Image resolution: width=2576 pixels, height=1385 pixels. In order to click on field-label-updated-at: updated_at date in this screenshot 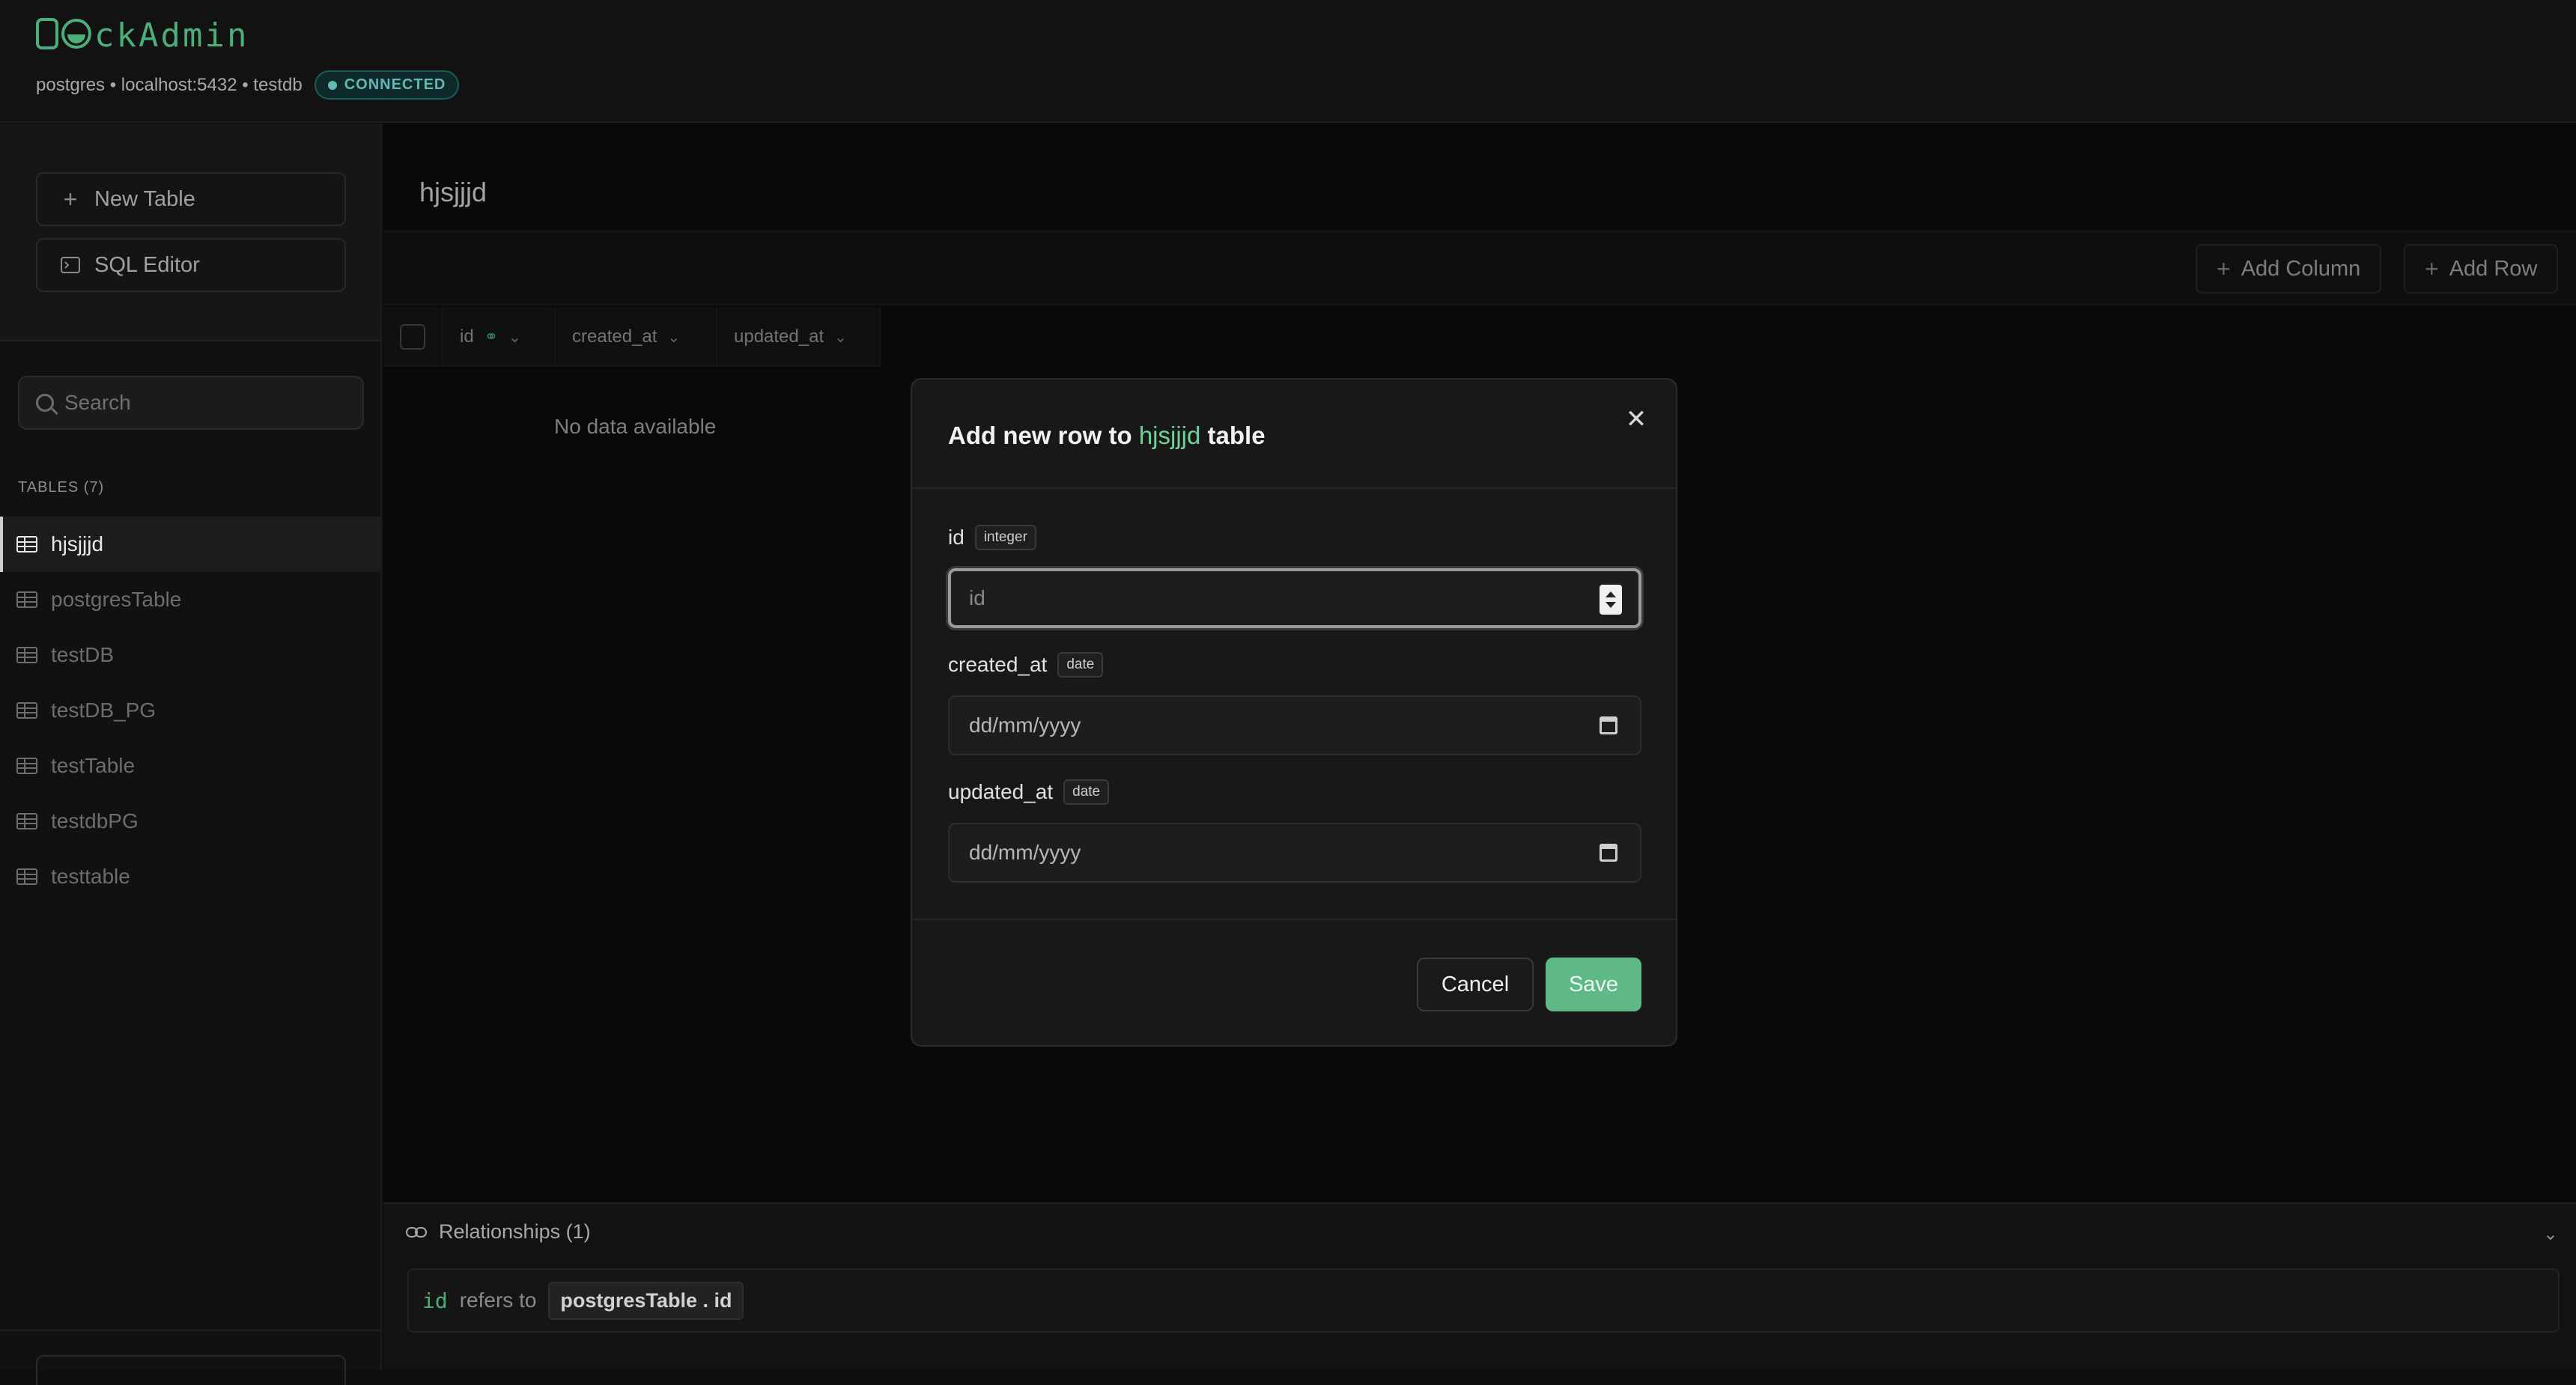, I will do `click(1029, 792)`.